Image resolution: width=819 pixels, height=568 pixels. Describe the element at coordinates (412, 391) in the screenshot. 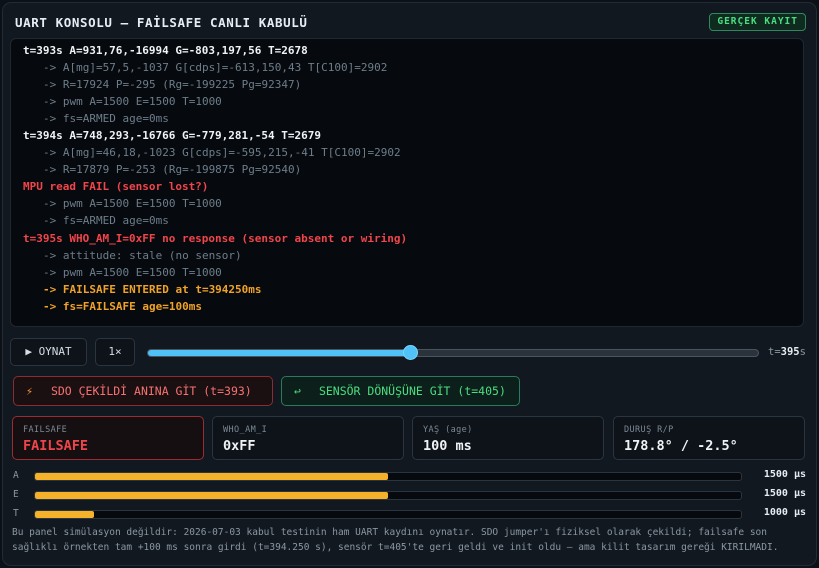

I see `jump-sensor-label: SENSÖR DÖNÜŞÜNE GİT (t=405)` at that location.